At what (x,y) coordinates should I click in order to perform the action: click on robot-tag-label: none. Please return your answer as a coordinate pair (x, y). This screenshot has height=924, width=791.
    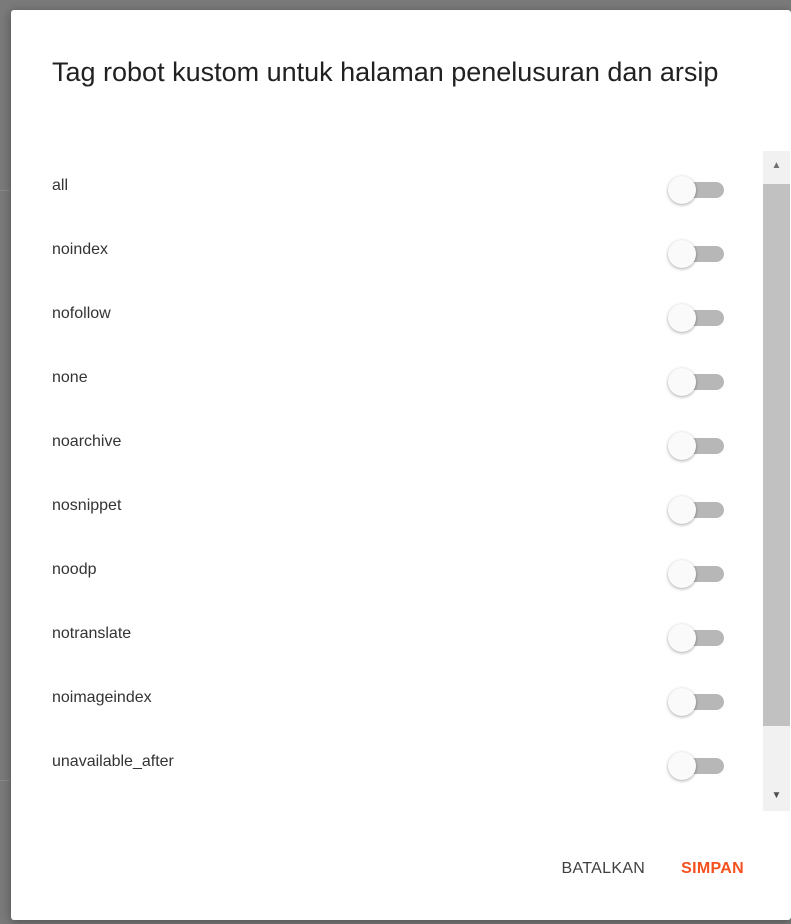
    Looking at the image, I should click on (70, 377).